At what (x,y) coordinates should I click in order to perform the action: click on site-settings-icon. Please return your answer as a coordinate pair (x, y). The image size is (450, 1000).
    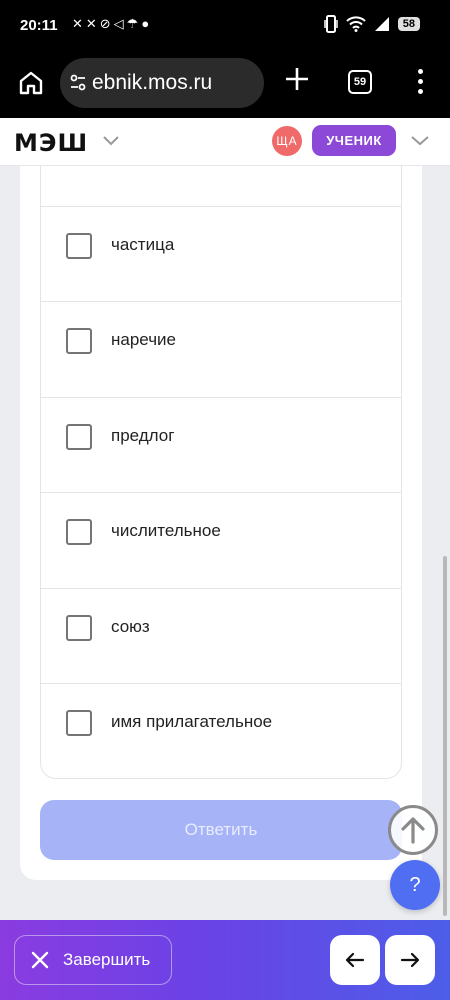
    Looking at the image, I should click on (78, 83).